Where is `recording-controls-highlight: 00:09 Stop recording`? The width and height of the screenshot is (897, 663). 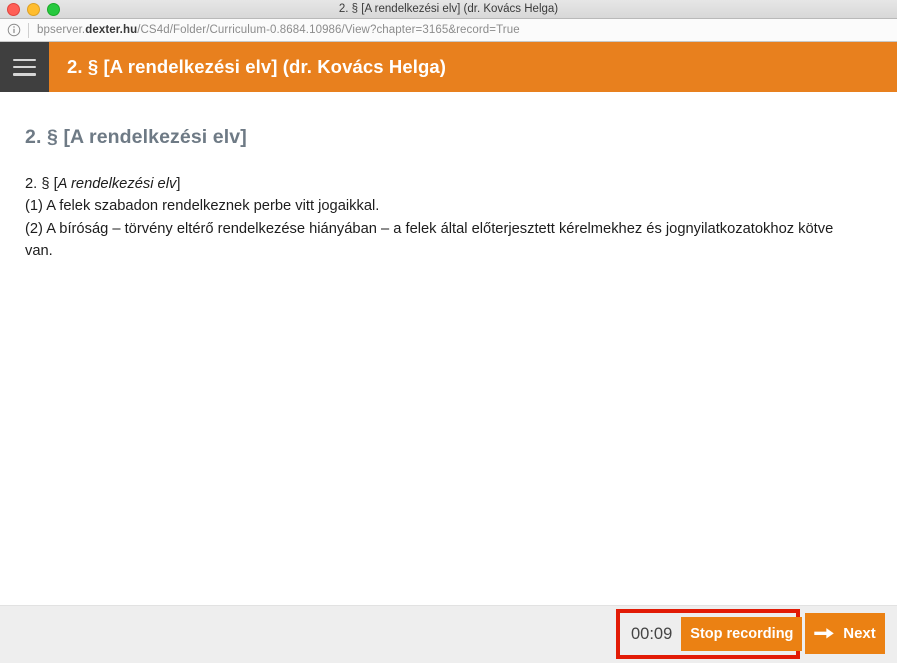 recording-controls-highlight: 00:09 Stop recording is located at coordinates (709, 634).